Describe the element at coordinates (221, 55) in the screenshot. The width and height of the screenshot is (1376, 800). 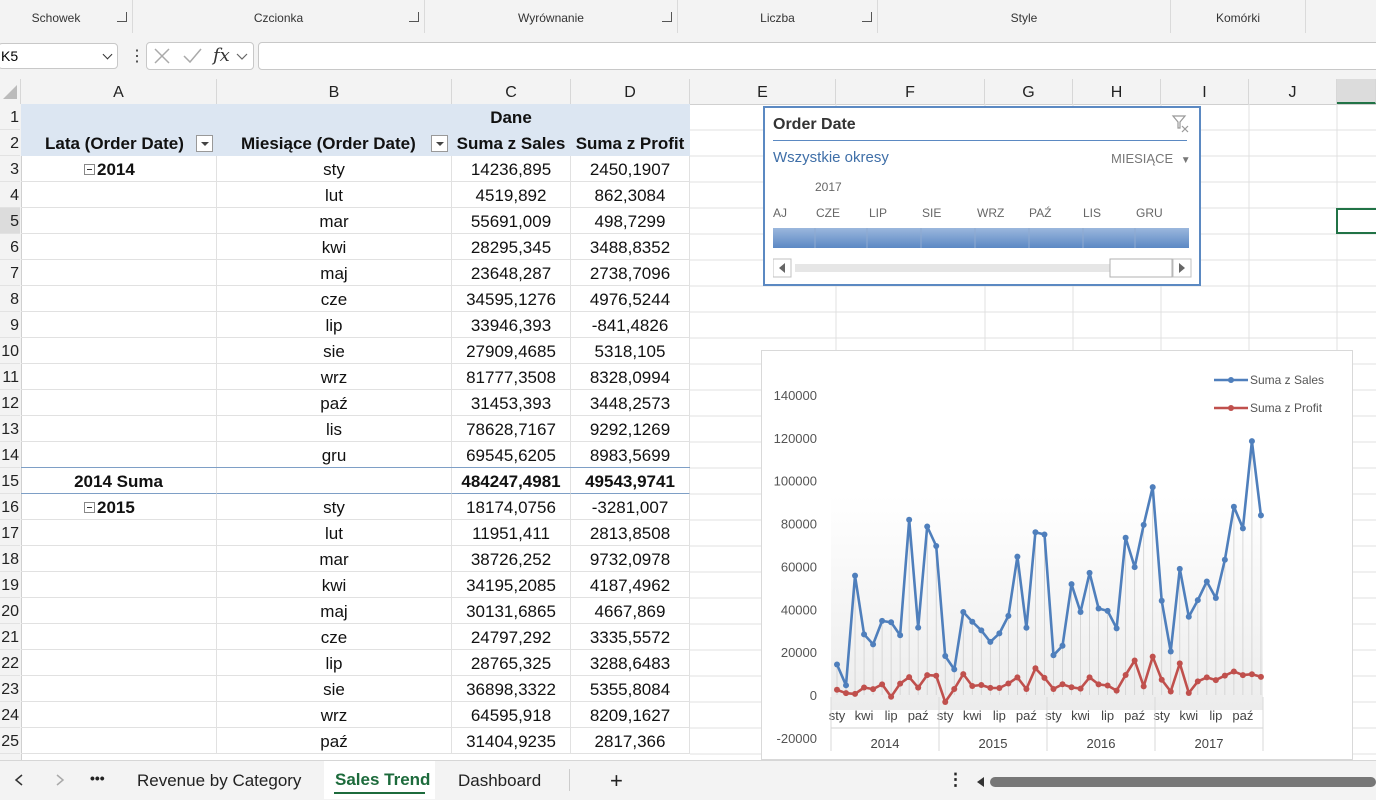
I see `insert-function-icon: fx` at that location.